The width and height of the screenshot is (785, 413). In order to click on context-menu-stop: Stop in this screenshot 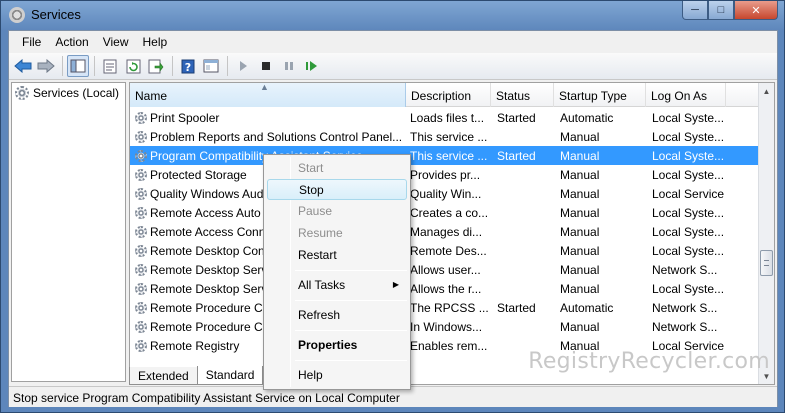, I will do `click(337, 189)`.